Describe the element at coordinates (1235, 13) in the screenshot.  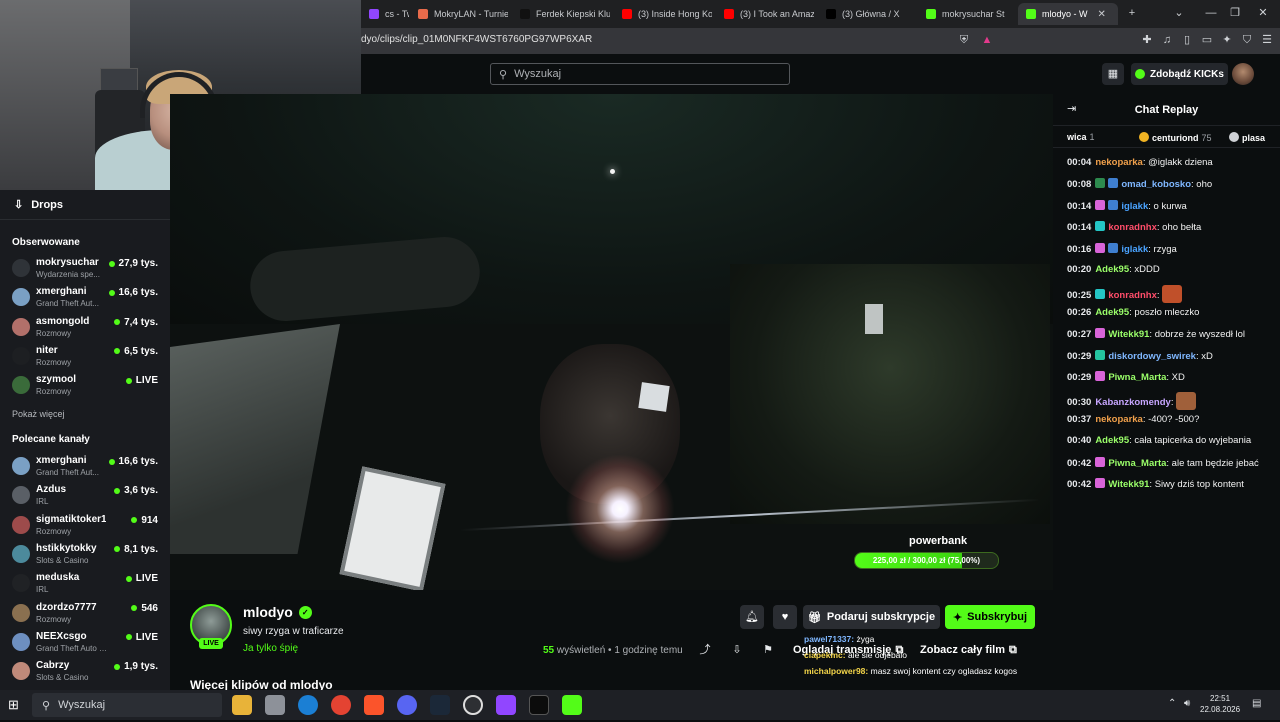
I see `maximize-icon: ❐` at that location.